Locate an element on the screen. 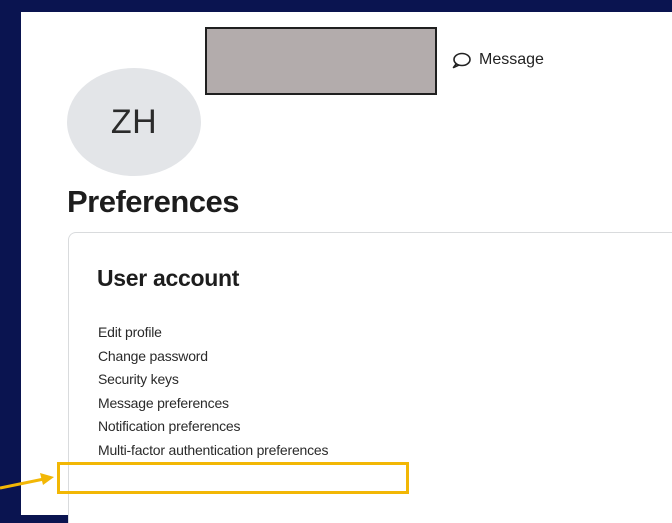 The width and height of the screenshot is (672, 523). message-label: Message is located at coordinates (511, 59).